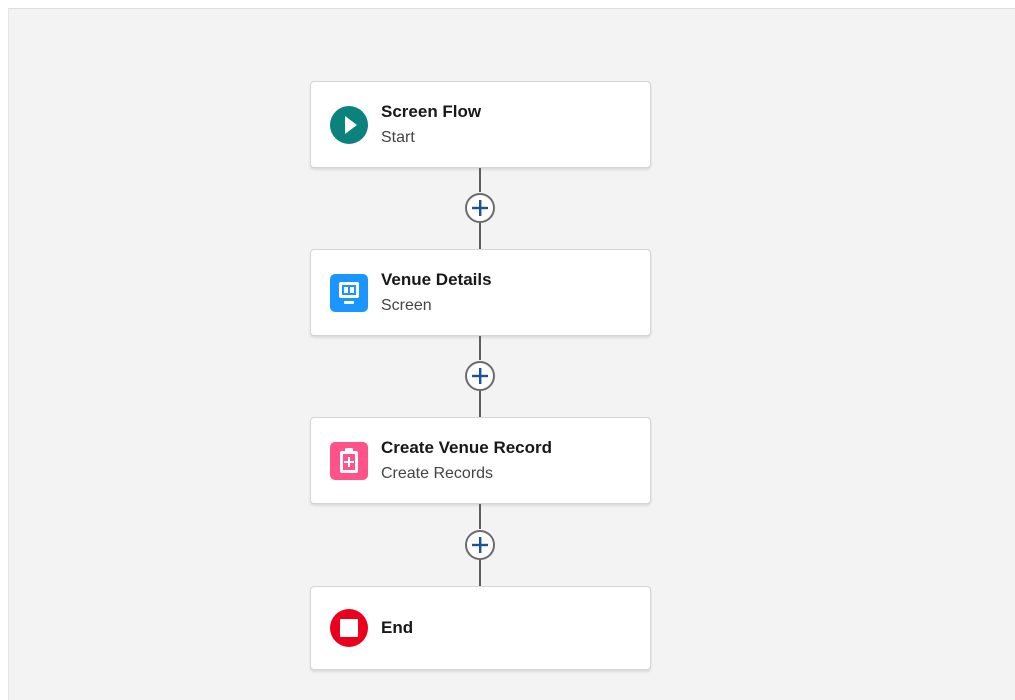 Image resolution: width=1015 pixels, height=700 pixels. Describe the element at coordinates (398, 137) in the screenshot. I see `node-type: Start` at that location.